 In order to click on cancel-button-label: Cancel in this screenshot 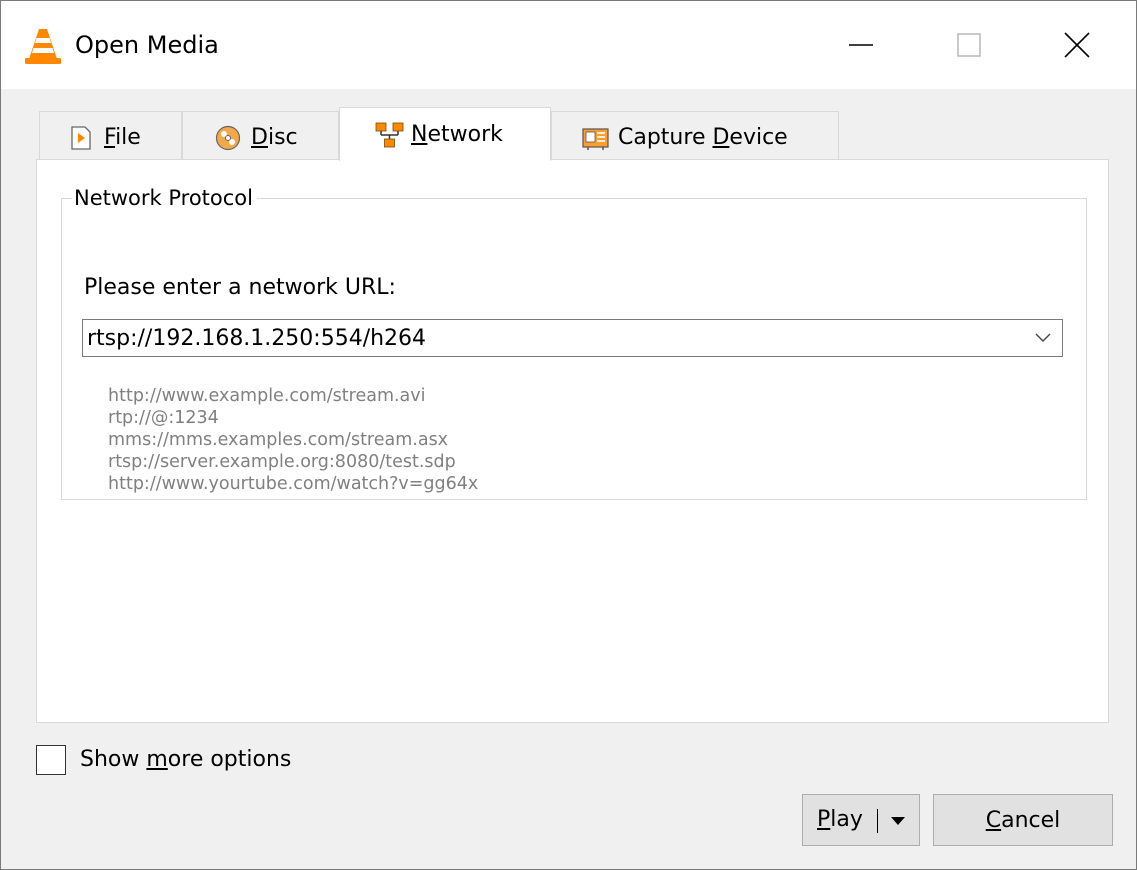, I will do `click(1023, 820)`.